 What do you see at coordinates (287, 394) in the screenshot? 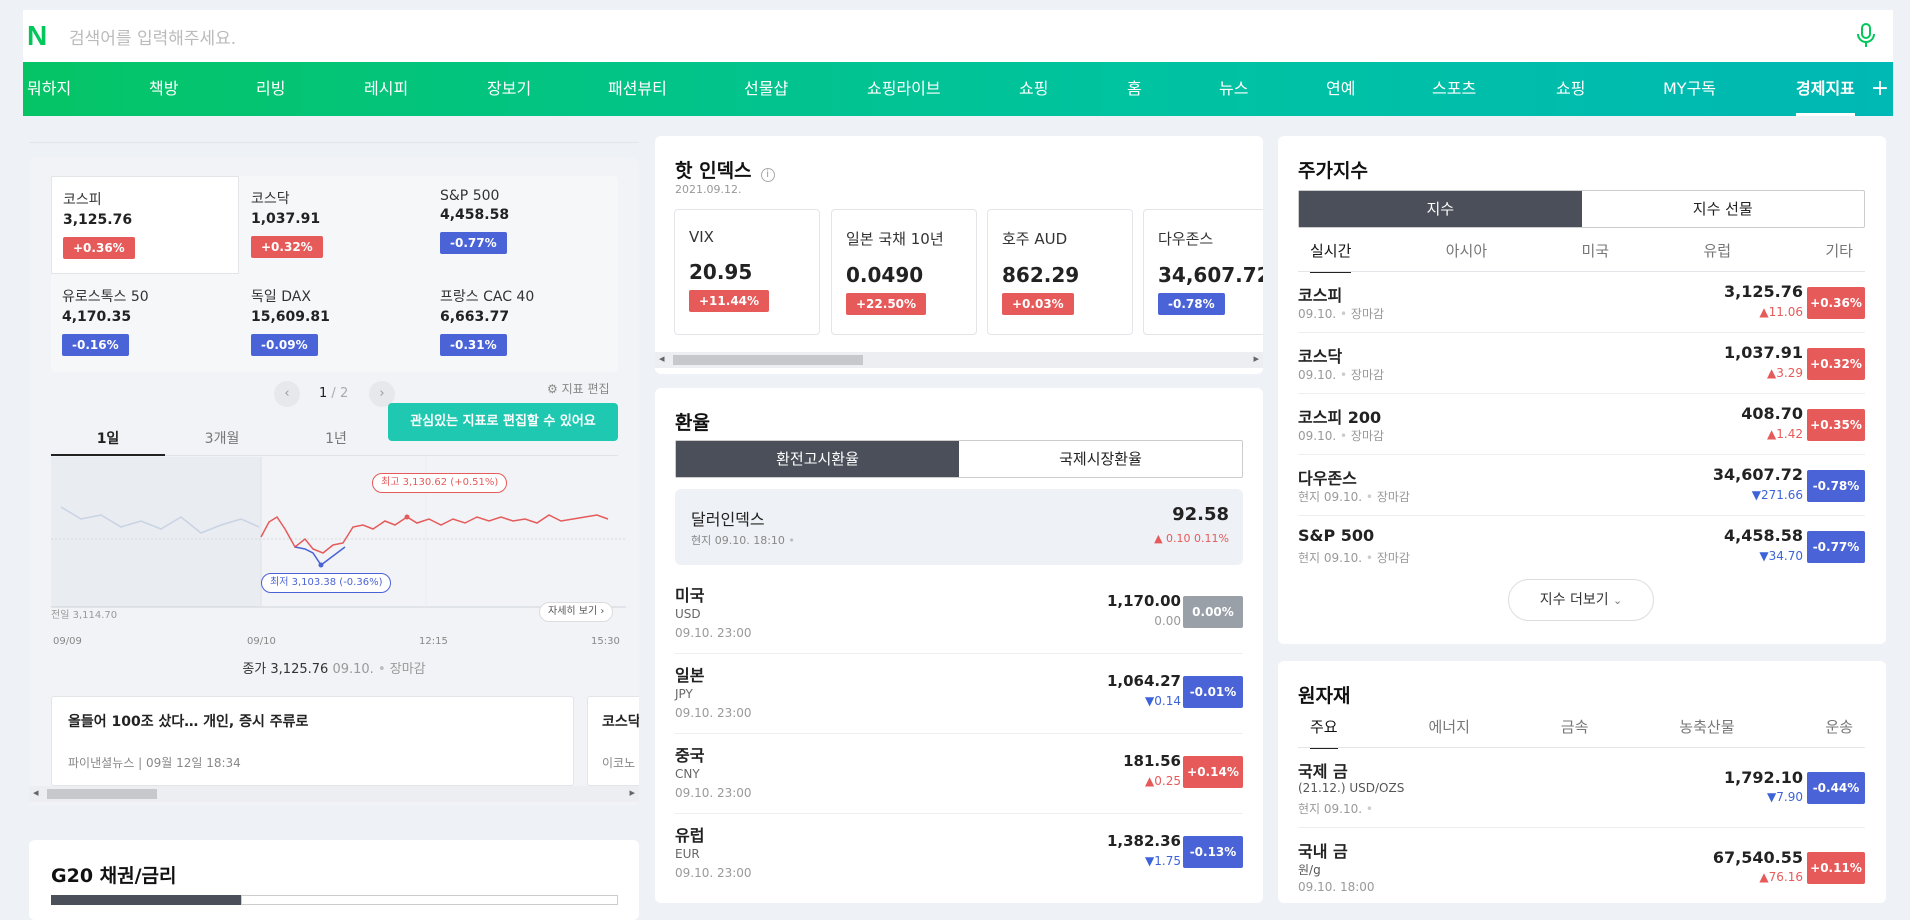
I see `prev-page-button: ‹` at bounding box center [287, 394].